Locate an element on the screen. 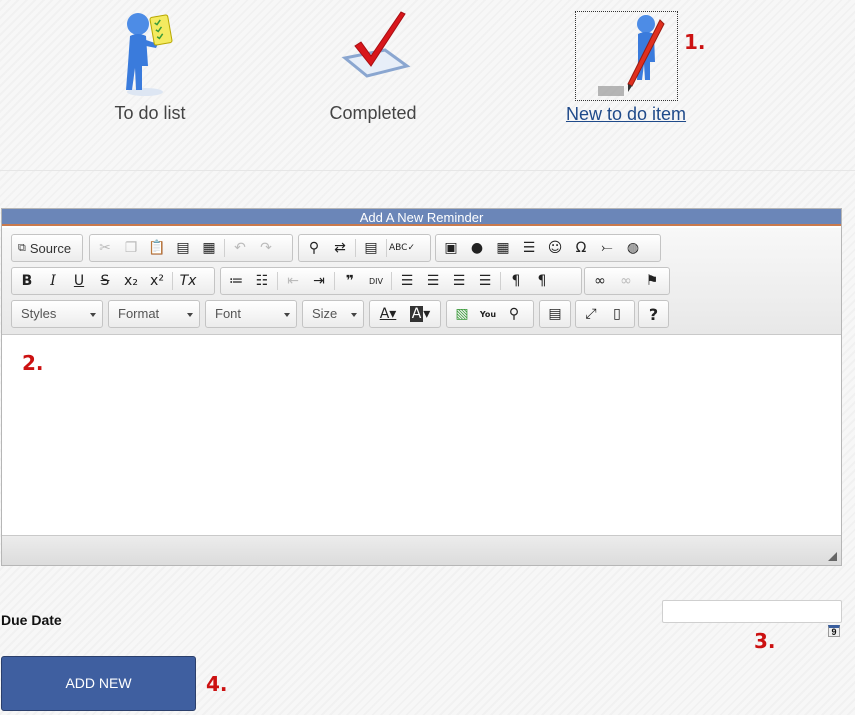 The height and width of the screenshot is (715, 855). replace-icon: ⇄ is located at coordinates (340, 248).